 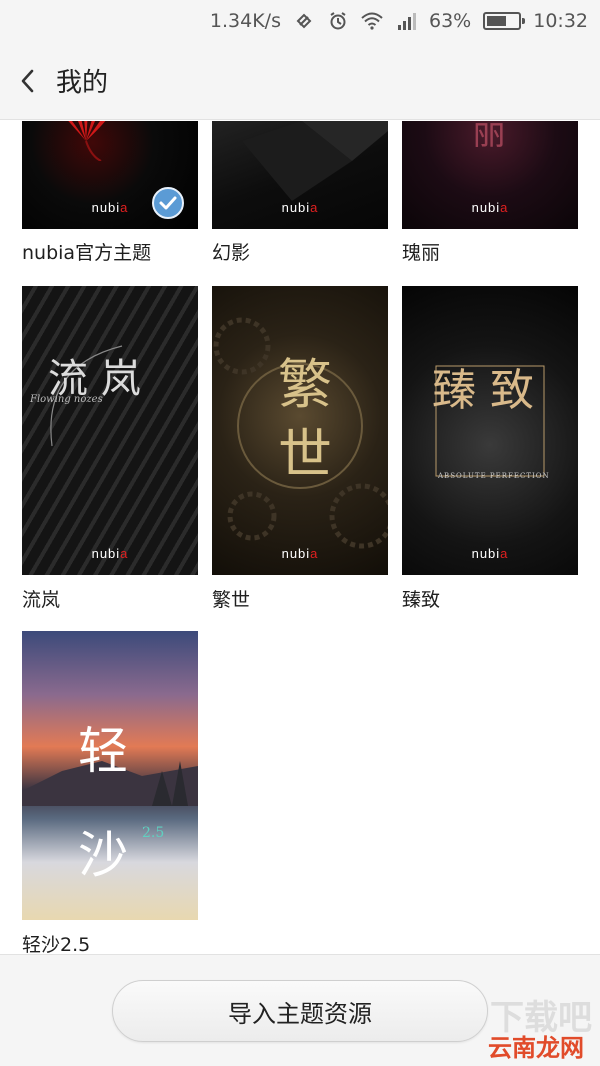 I want to click on theme-thumbnail: 繁 世 nubia, so click(x=300, y=430).